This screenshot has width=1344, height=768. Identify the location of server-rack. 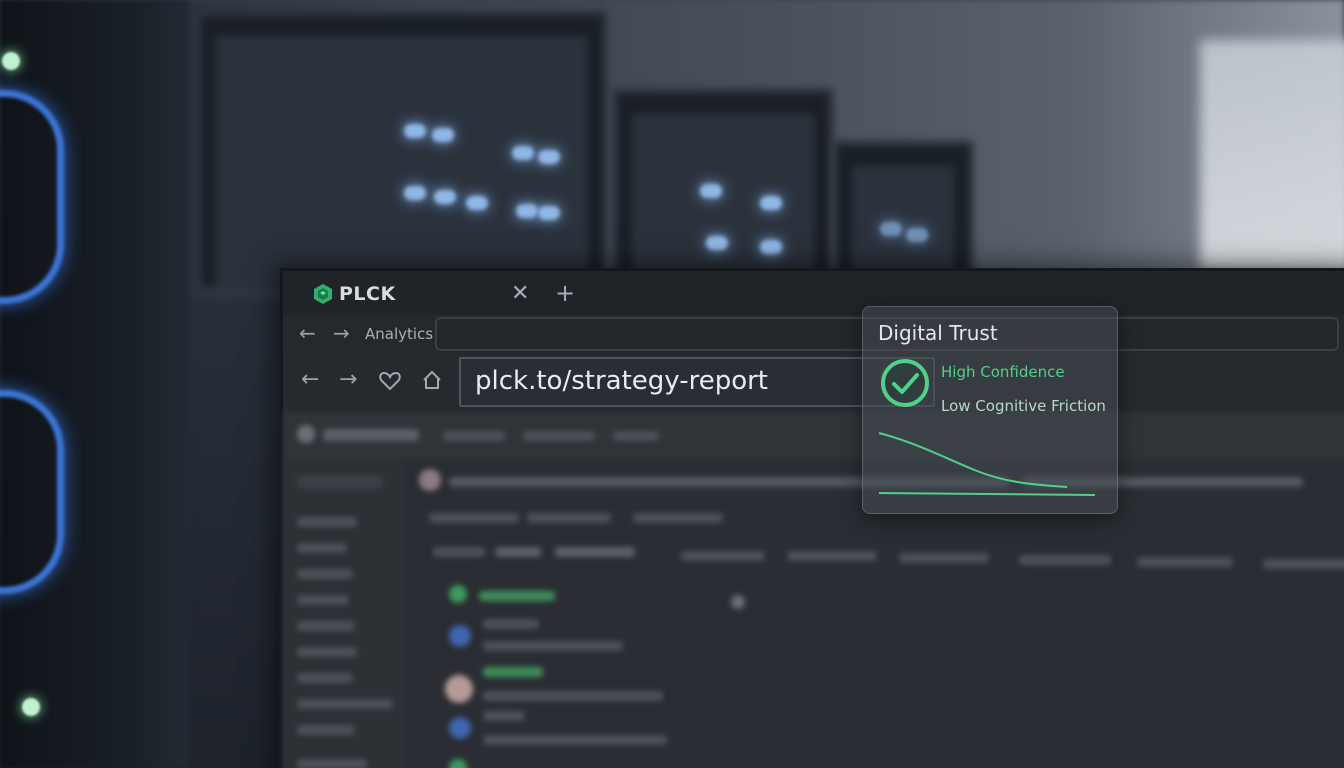
(723, 189).